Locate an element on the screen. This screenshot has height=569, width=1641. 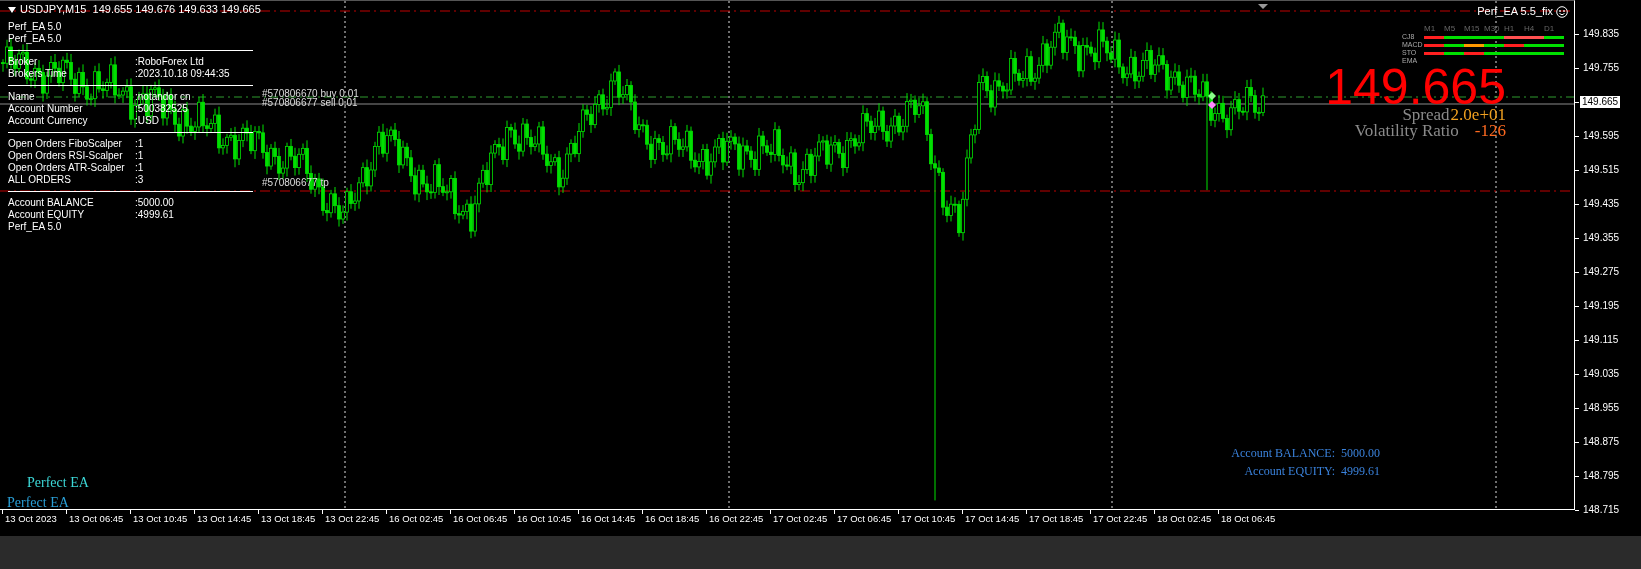
summary-label: Account EQUITY: is located at coordinates (1289, 471).